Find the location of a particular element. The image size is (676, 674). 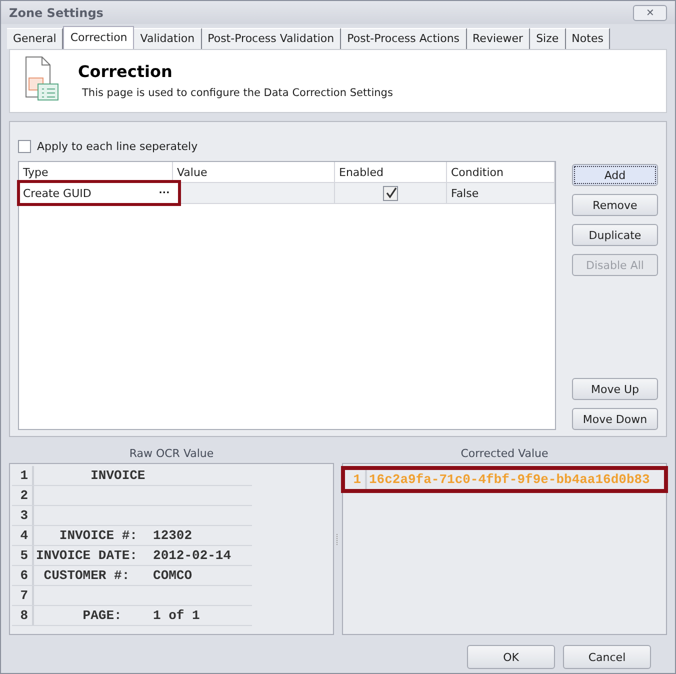

pane-title: Raw OCR Value is located at coordinates (171, 454).